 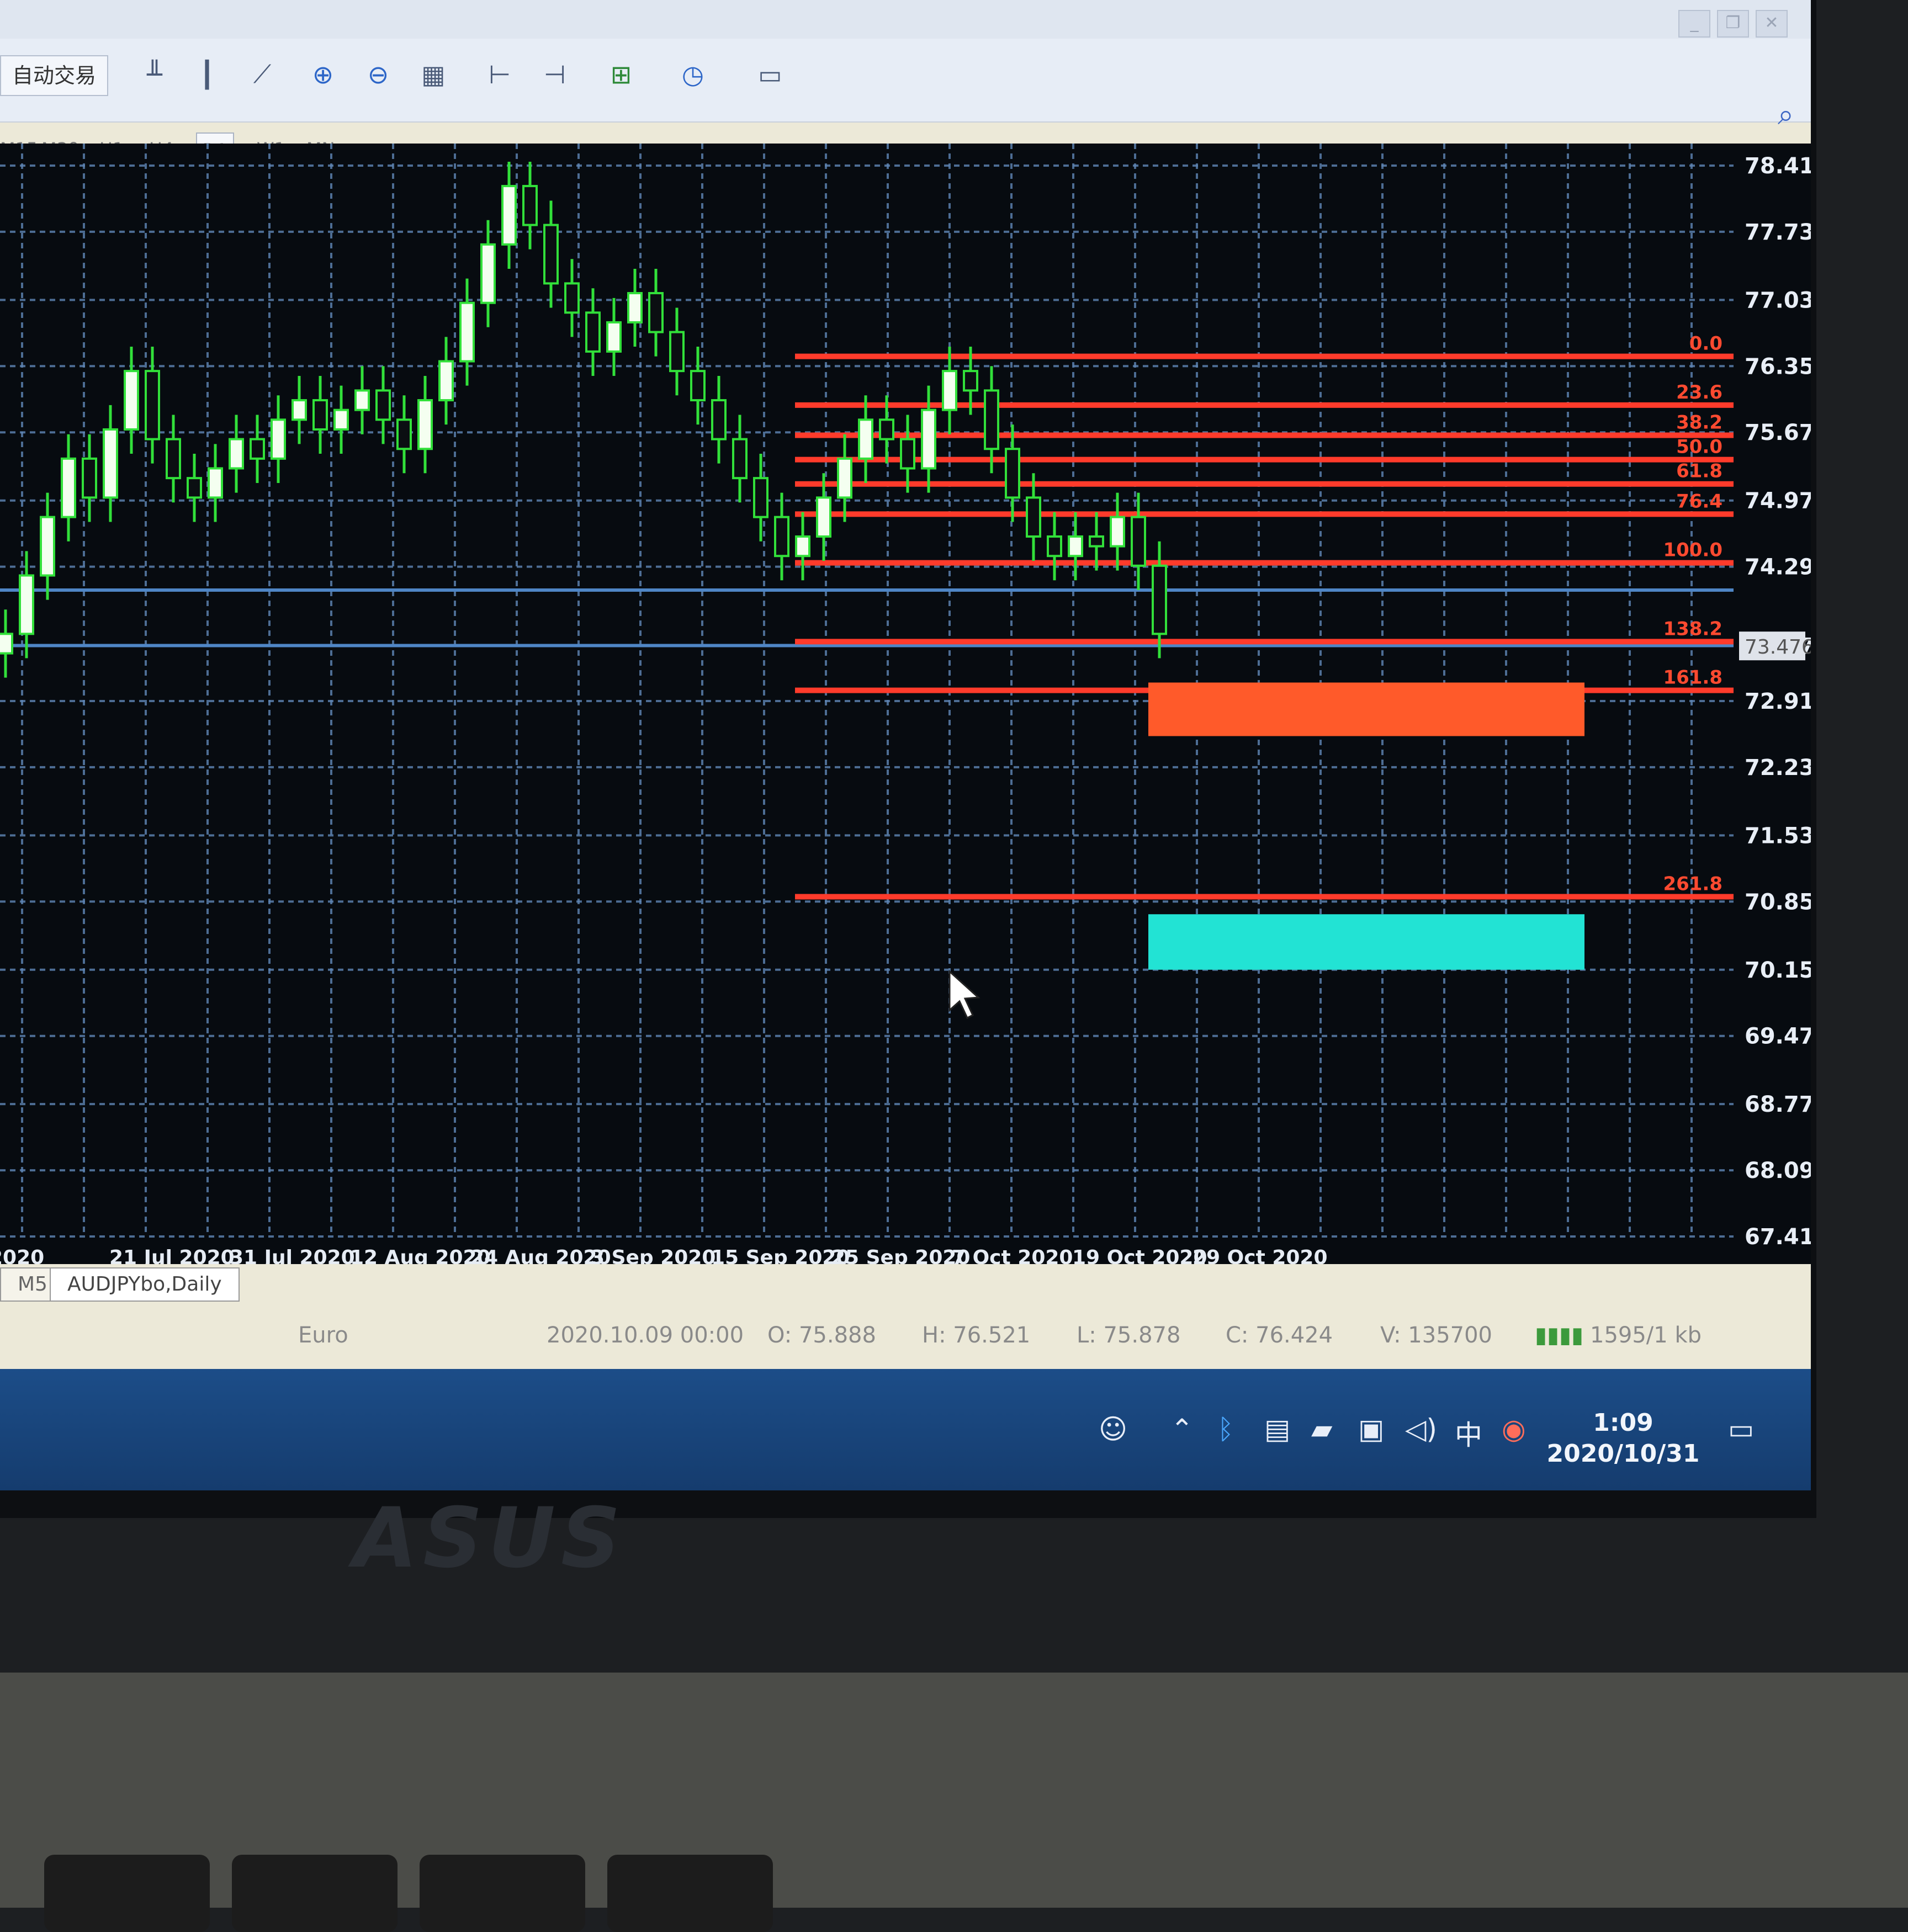 I want to click on autoscroll-icon: ⊣, so click(x=555, y=75).